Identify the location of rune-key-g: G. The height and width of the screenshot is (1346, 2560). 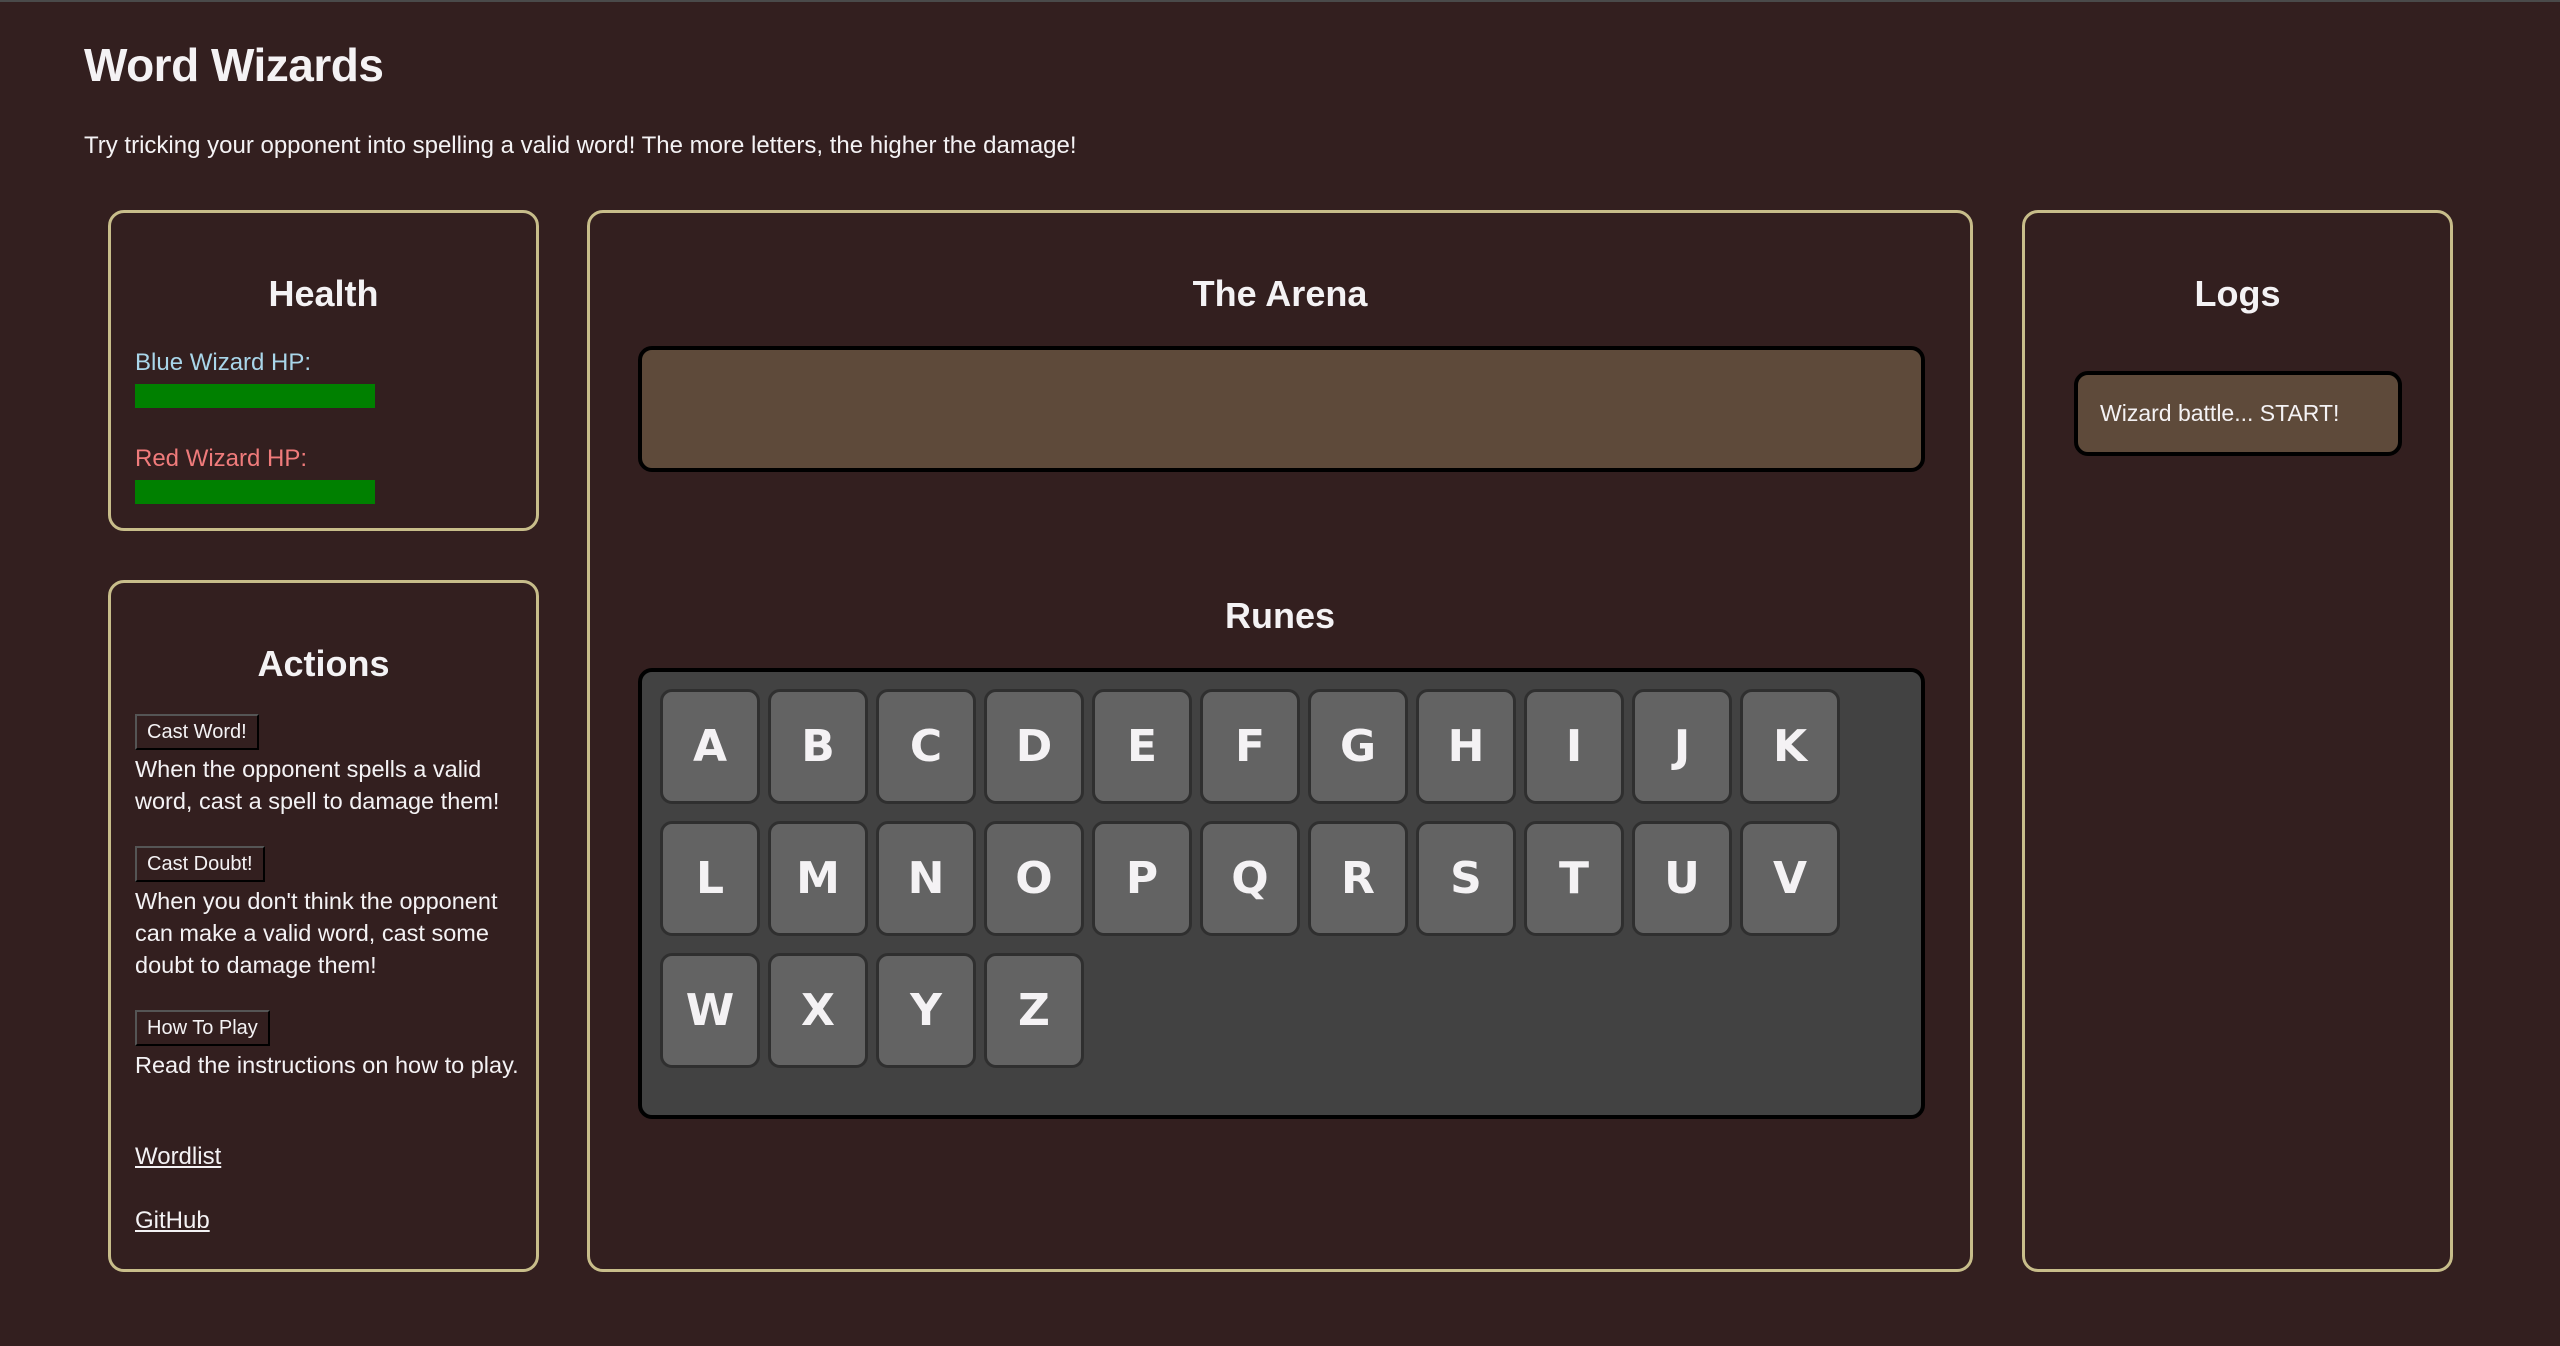
(1358, 746).